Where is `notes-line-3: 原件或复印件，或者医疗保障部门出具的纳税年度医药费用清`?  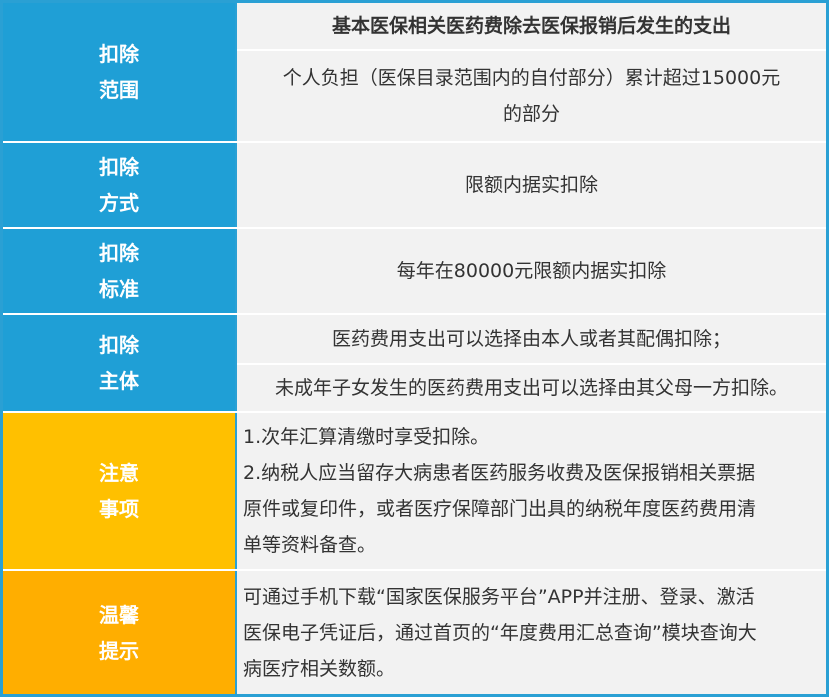
notes-line-3: 原件或复印件，或者医疗保障部门出具的纳税年度医药费用清 is located at coordinates (500, 509).